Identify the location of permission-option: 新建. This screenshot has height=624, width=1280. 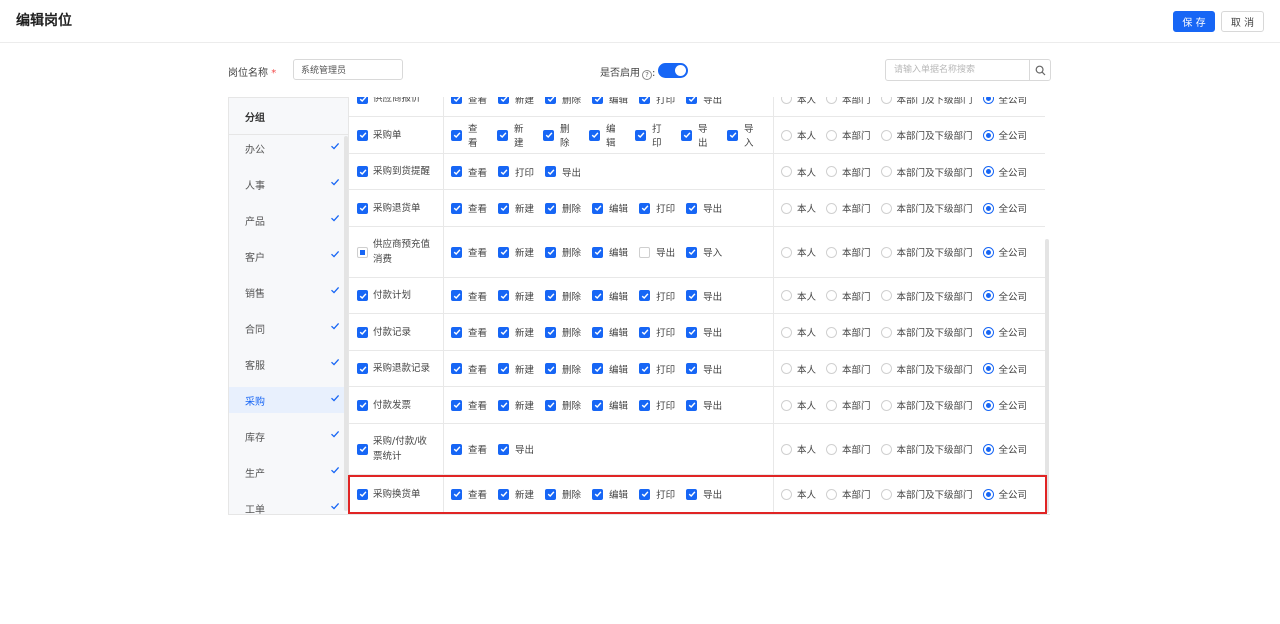
(516, 208).